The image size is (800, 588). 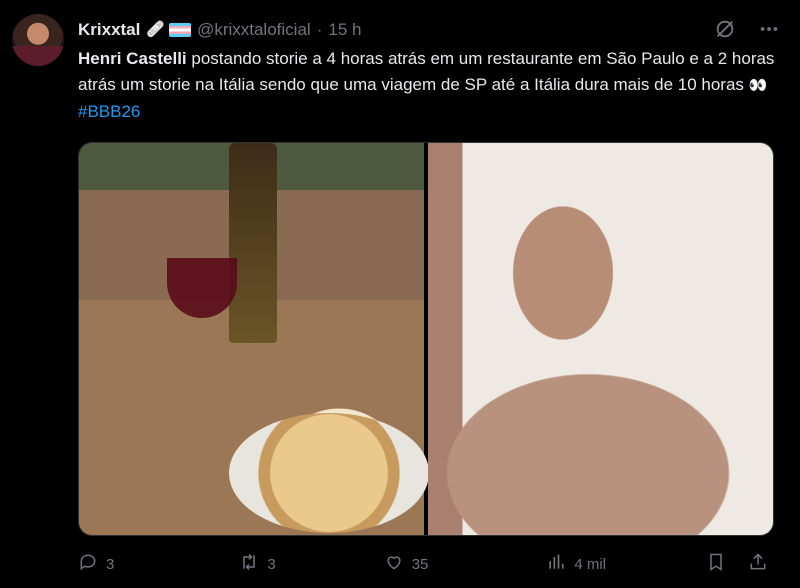 What do you see at coordinates (109, 30) in the screenshot?
I see `author-name: Krixxtal` at bounding box center [109, 30].